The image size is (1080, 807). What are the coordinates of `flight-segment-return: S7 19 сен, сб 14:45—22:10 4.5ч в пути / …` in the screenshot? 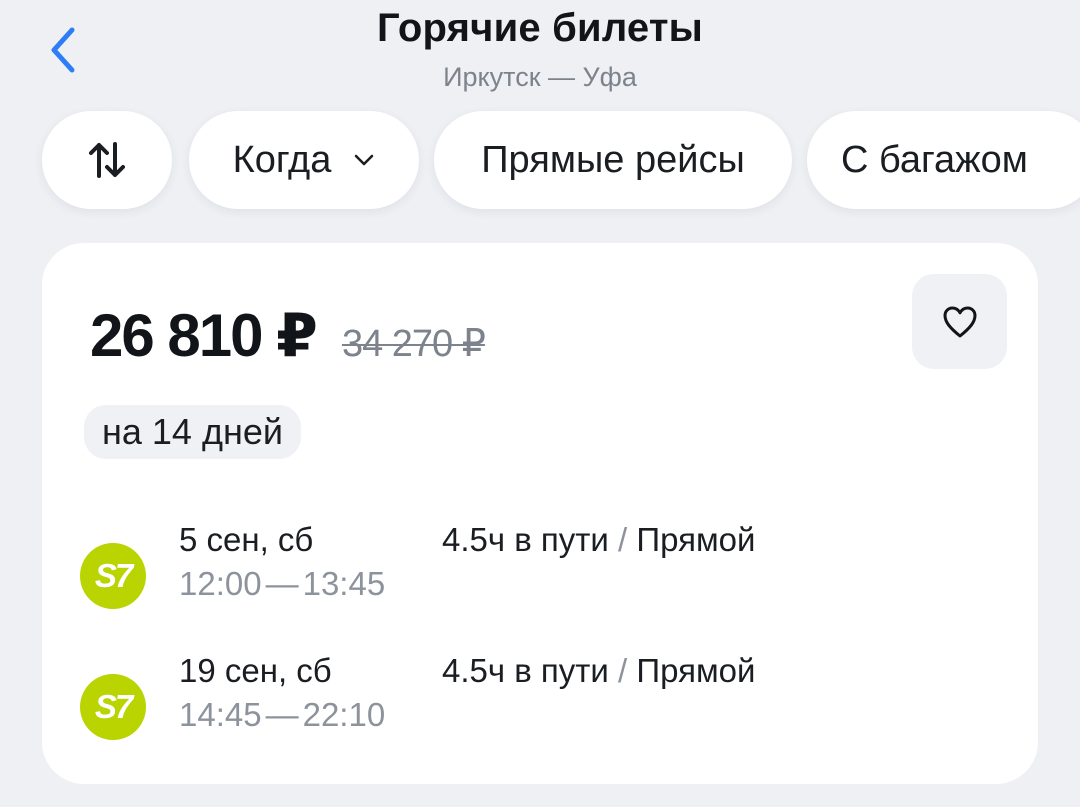 It's located at (530, 702).